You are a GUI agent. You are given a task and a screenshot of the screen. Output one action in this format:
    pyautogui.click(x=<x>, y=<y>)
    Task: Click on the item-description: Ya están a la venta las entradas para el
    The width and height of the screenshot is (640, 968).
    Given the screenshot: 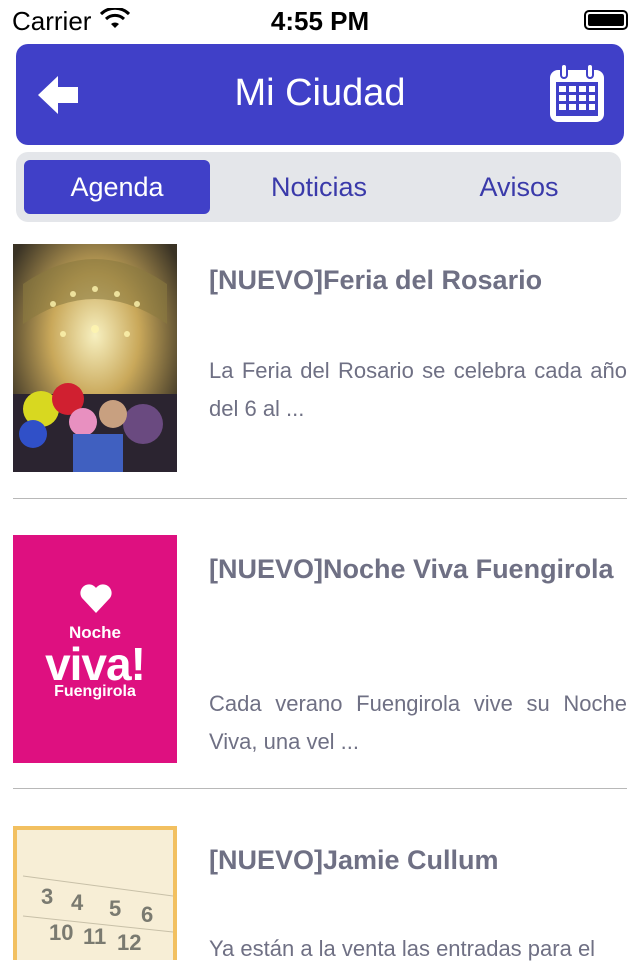 What is the action you would take?
    pyautogui.click(x=402, y=948)
    